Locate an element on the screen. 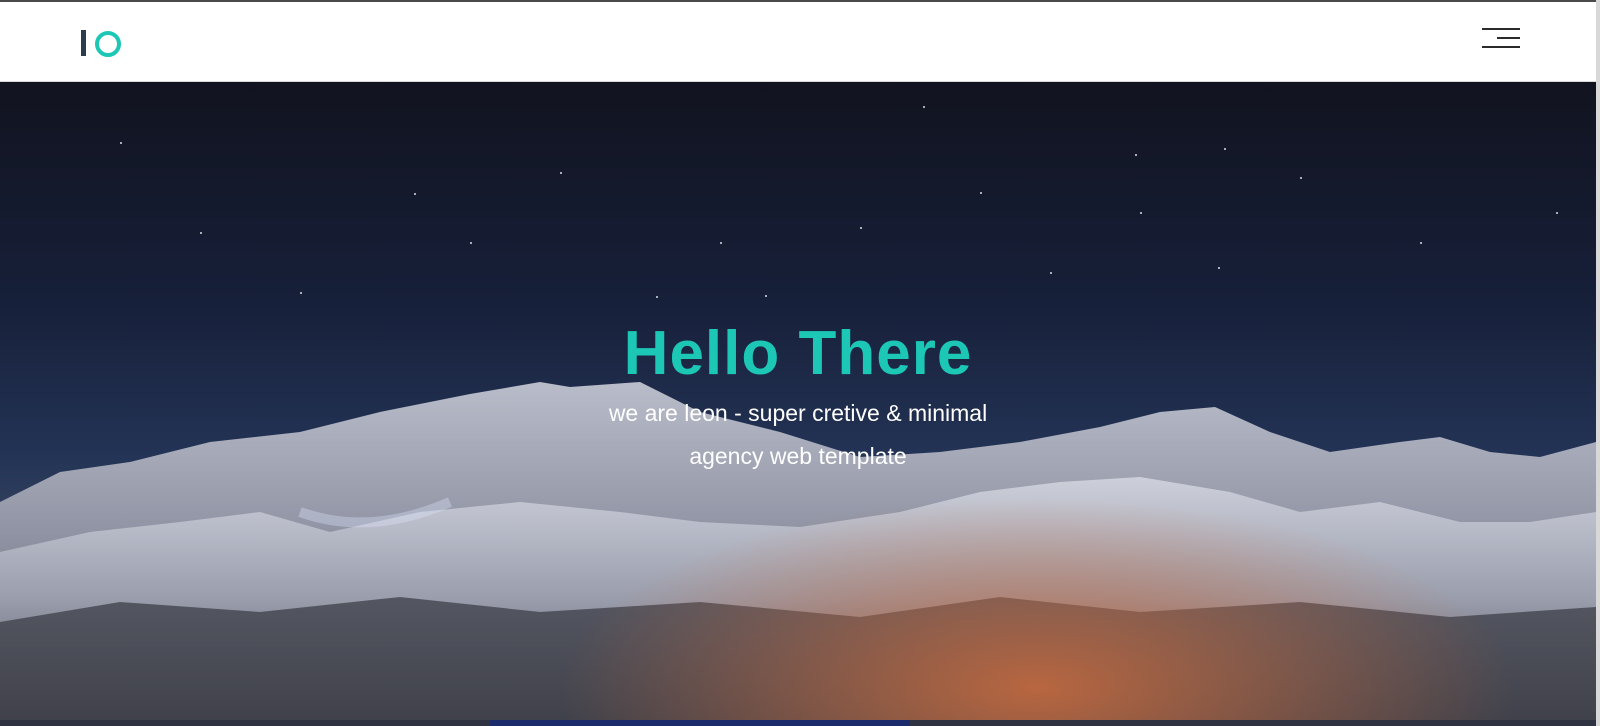 This screenshot has width=1600, height=726. hero-subtitle-line-1: we are leon - super cretive & minimal is located at coordinates (798, 413).